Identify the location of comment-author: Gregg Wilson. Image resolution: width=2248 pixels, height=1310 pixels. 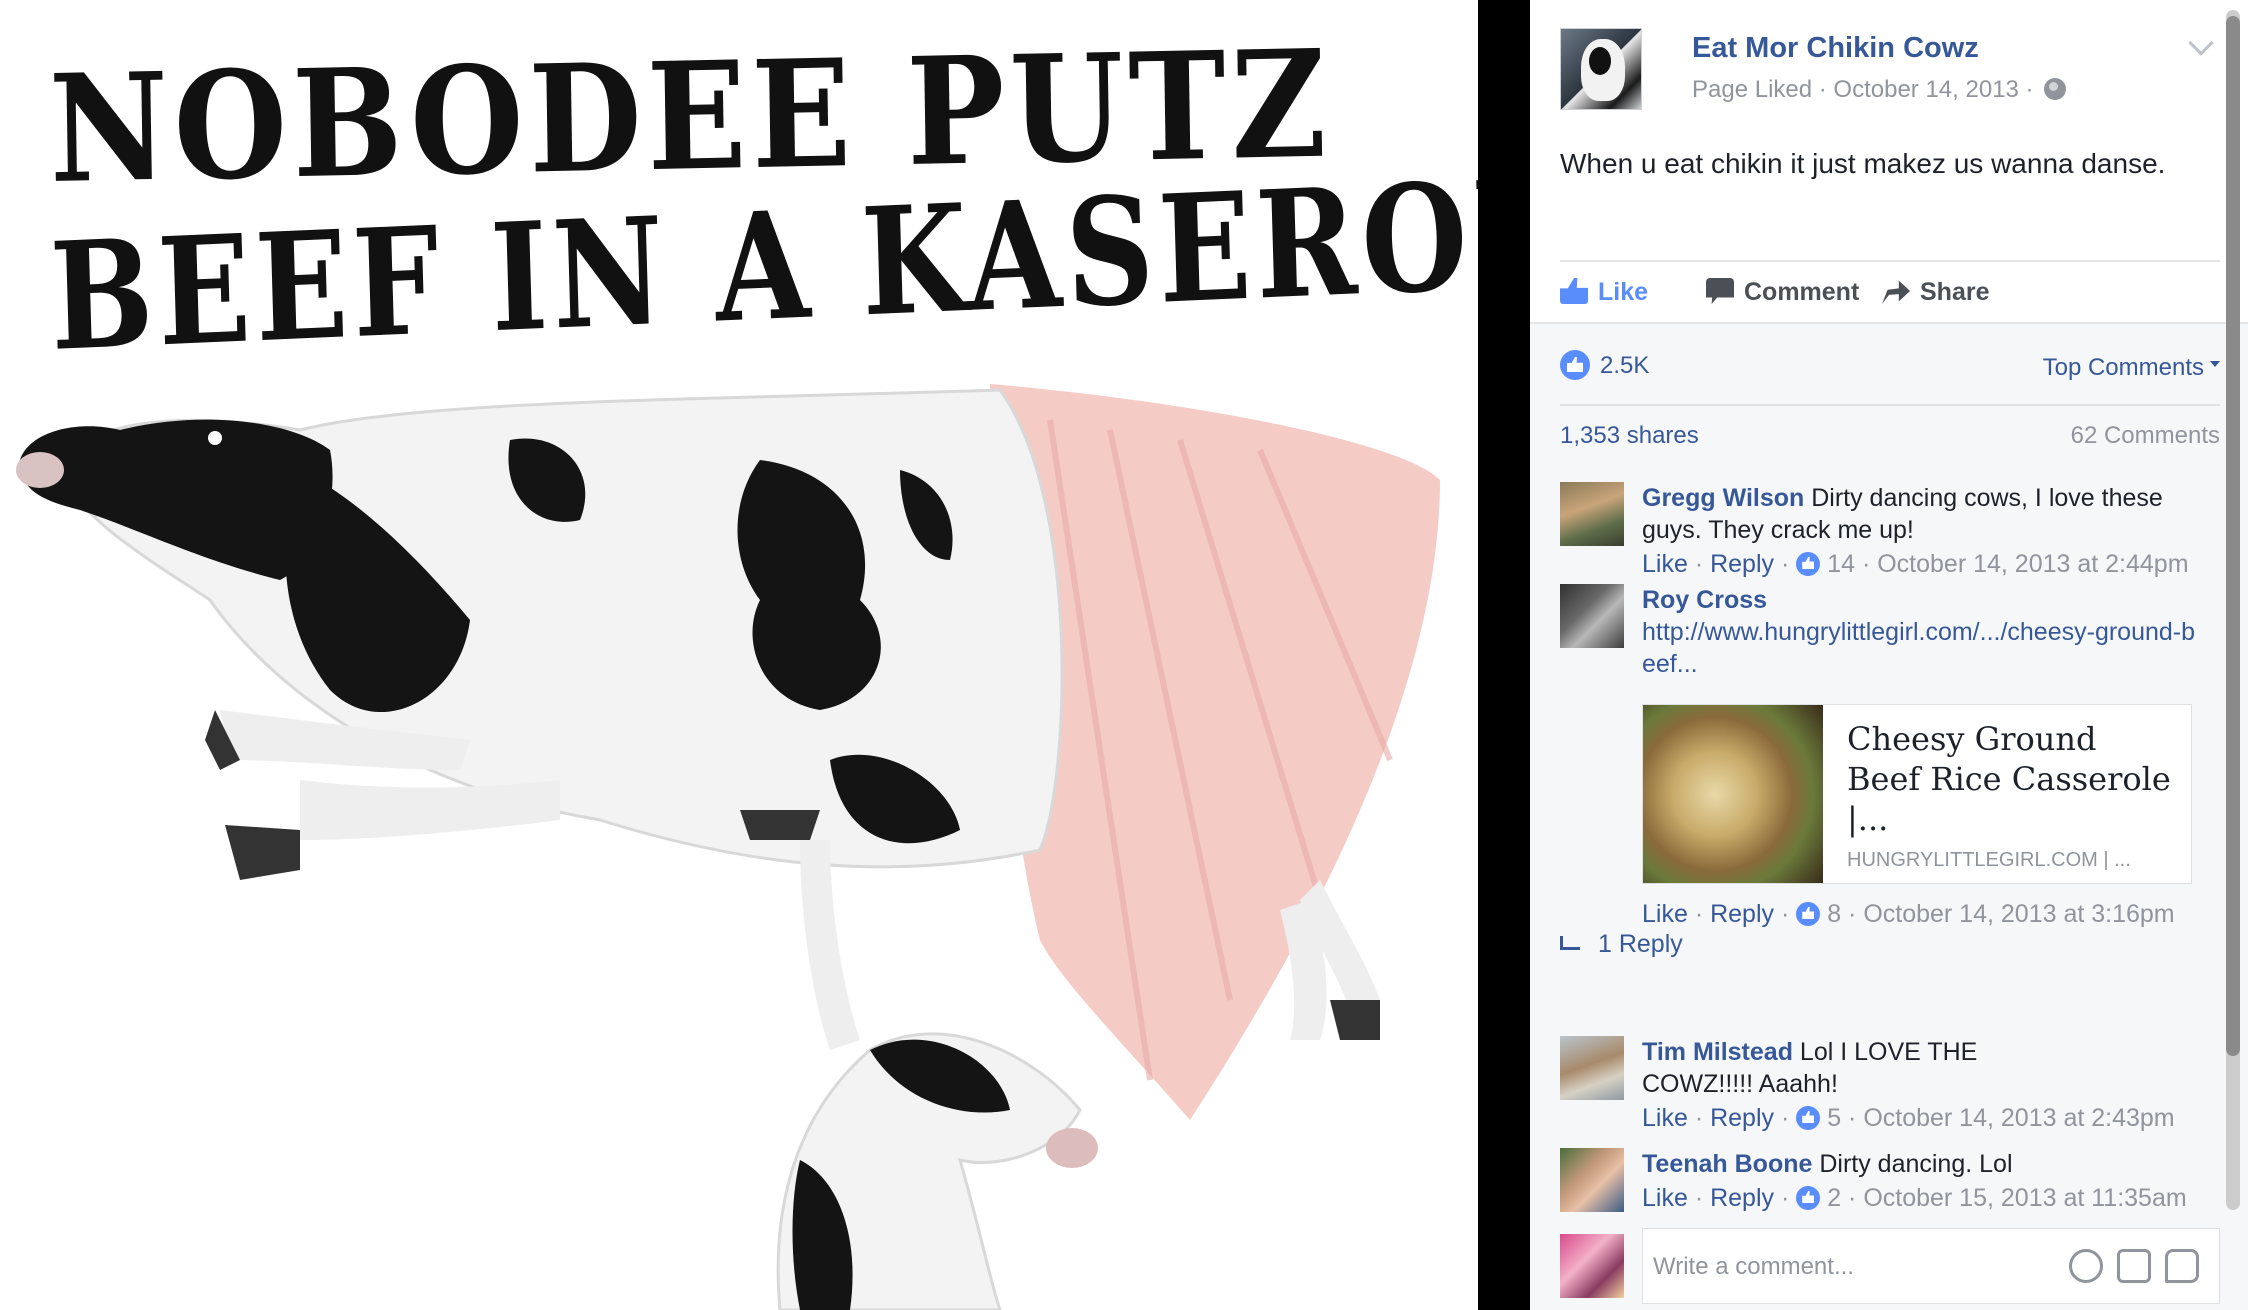
(1723, 498).